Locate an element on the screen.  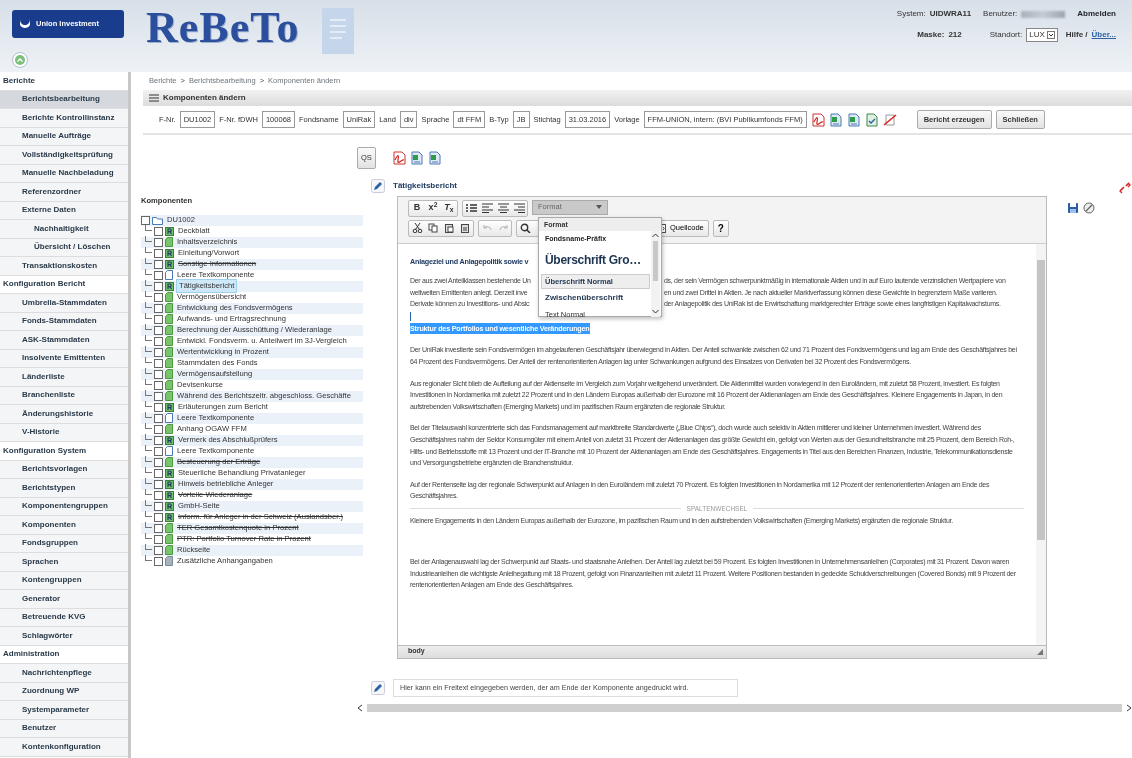
format-button: T$_{x}$ is located at coordinates (449, 208).